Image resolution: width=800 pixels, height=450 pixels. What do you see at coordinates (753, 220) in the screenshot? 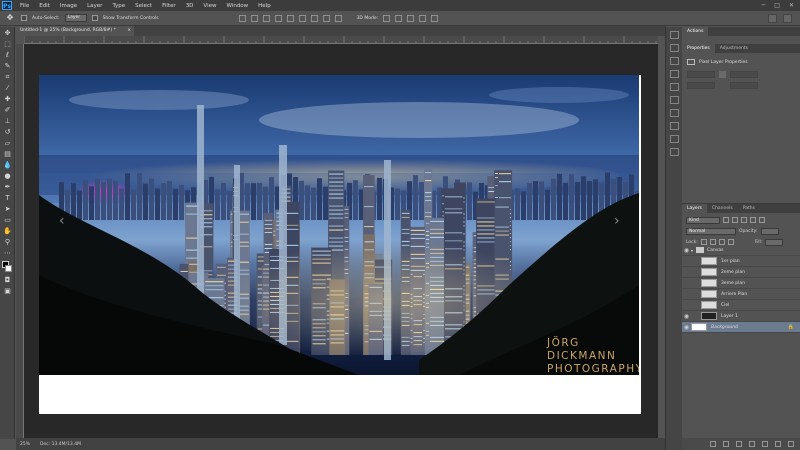
I see `filter-shape-icon` at bounding box center [753, 220].